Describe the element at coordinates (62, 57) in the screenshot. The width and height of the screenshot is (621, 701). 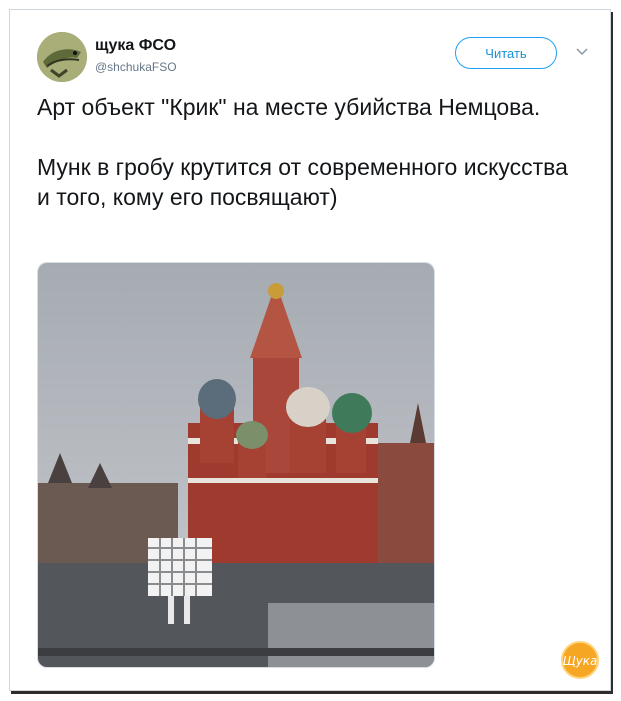
I see `pike-fish-avatar` at that location.